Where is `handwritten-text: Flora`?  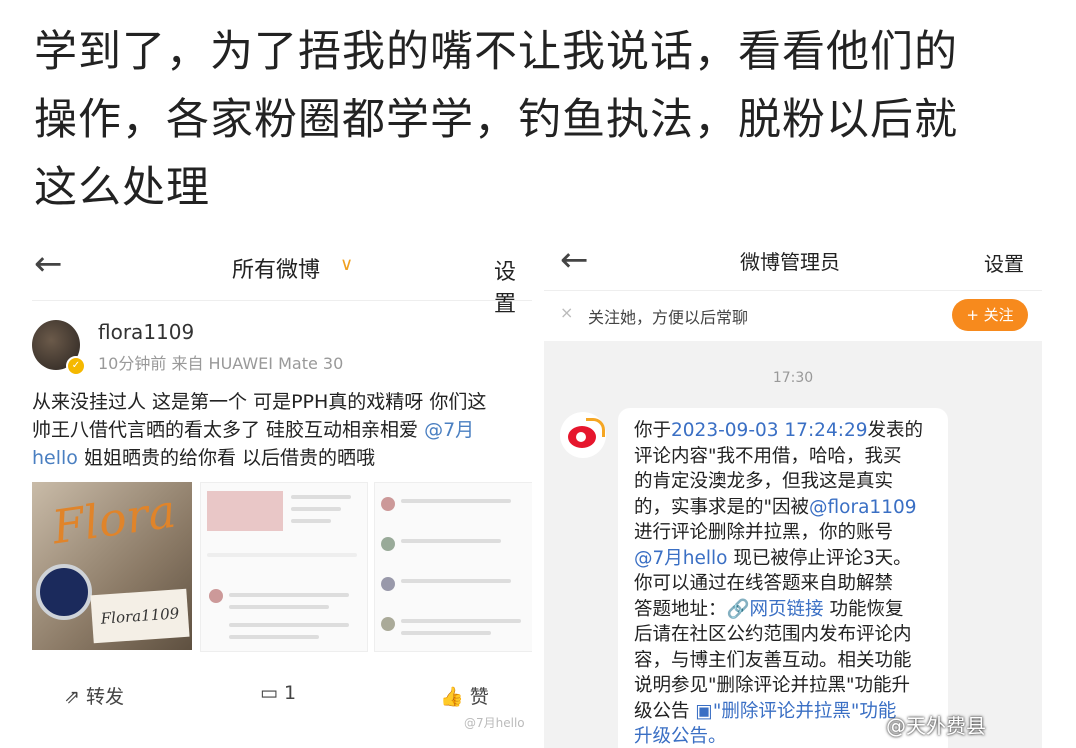 handwritten-text: Flora is located at coordinates (113, 519).